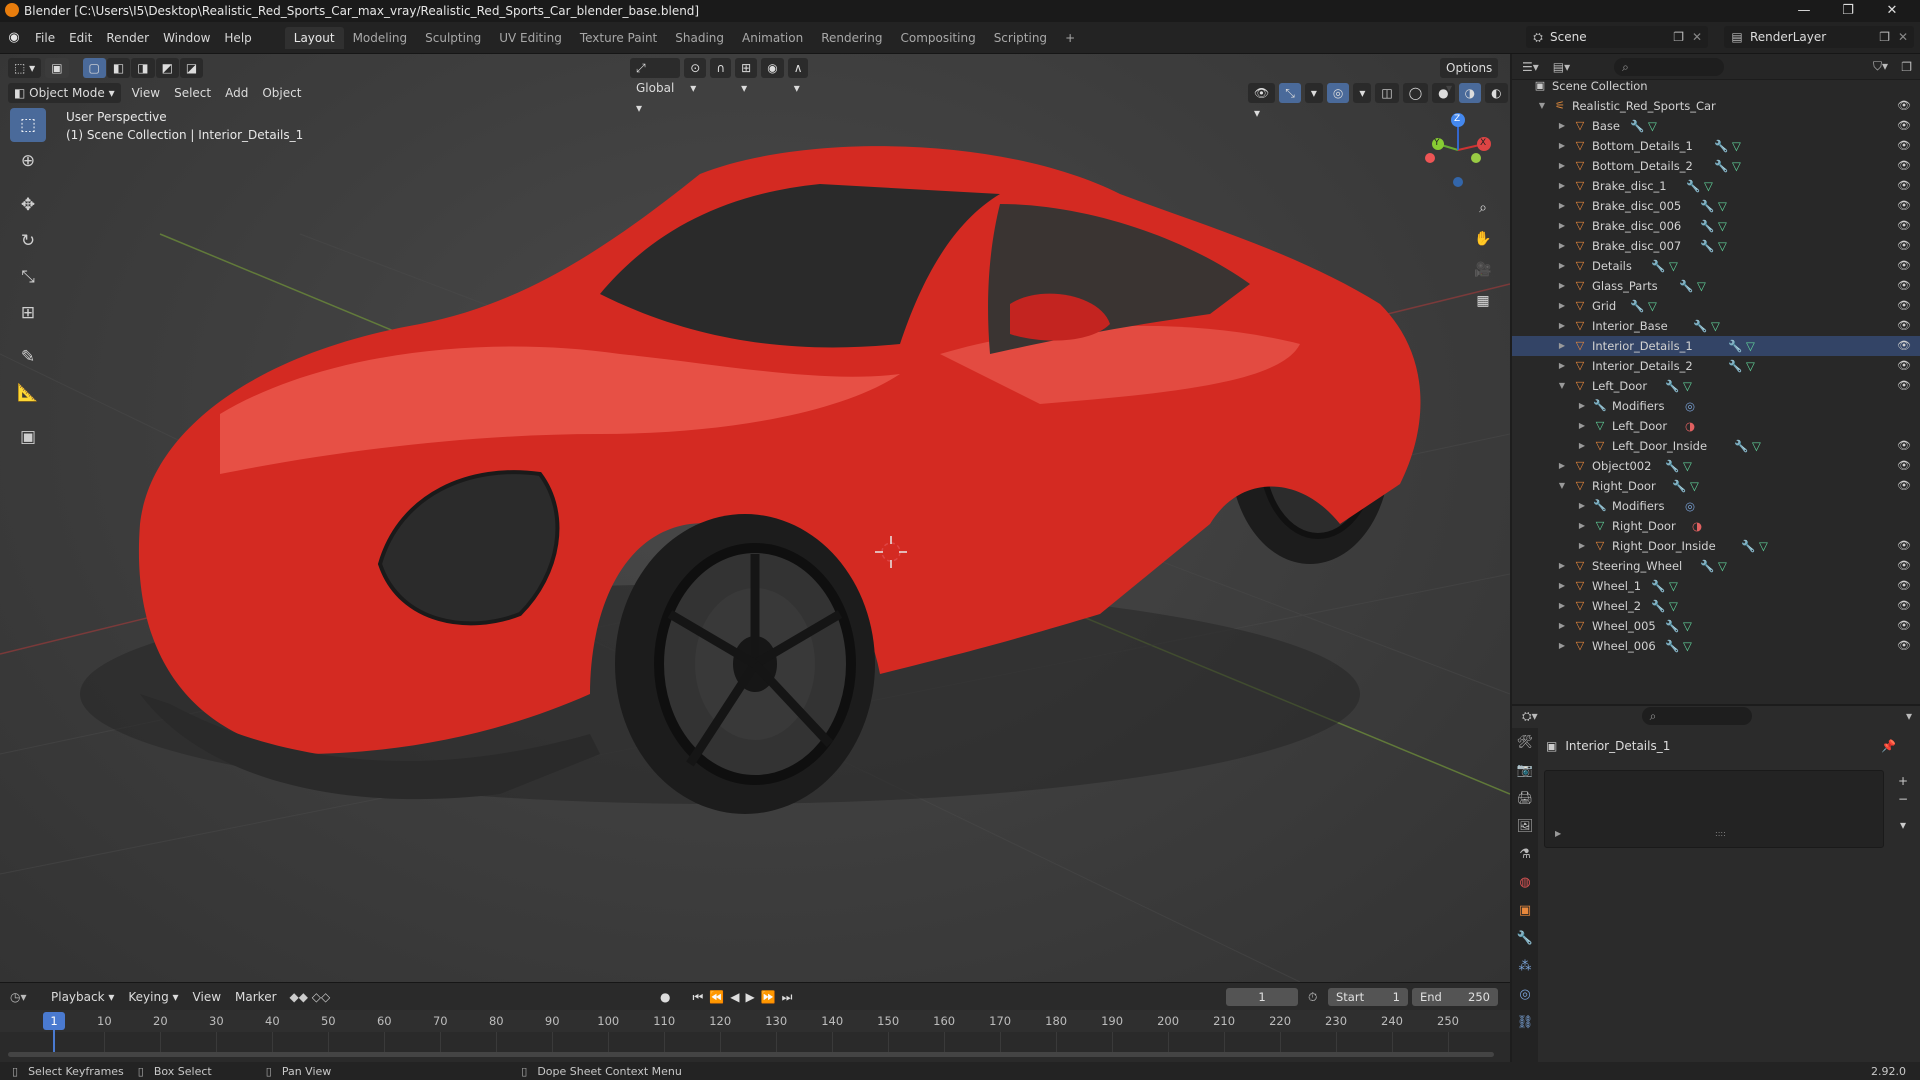  Describe the element at coordinates (207, 997) in the screenshot. I see `menu-timeline-view: View` at that location.